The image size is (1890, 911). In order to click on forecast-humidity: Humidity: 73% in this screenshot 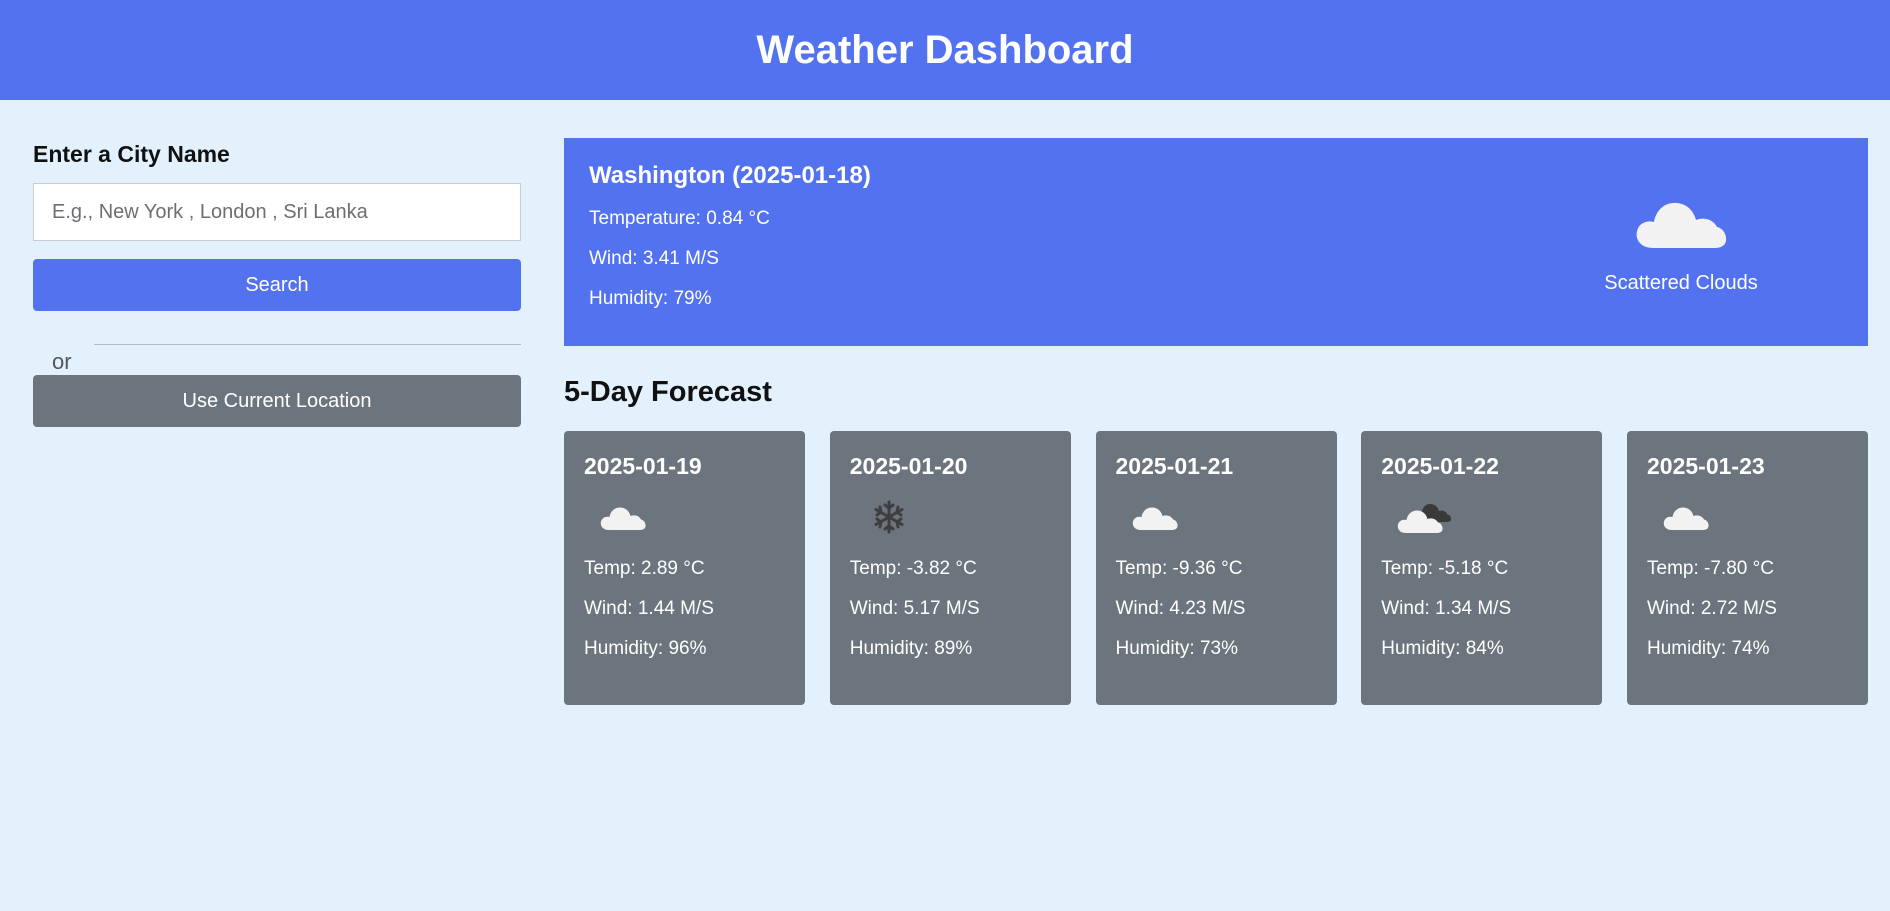, I will do `click(1177, 648)`.